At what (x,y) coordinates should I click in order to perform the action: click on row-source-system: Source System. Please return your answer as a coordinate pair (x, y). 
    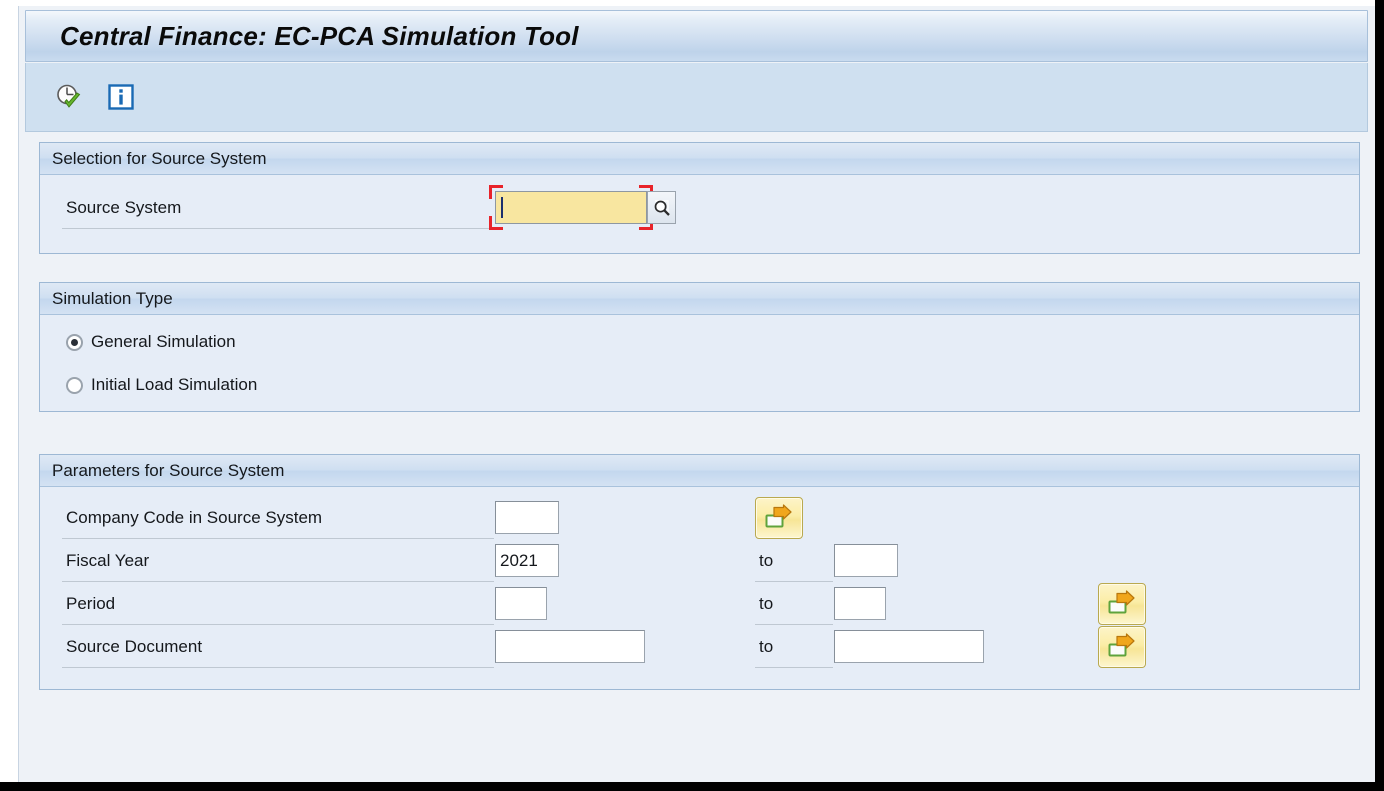
    Looking at the image, I should click on (699, 207).